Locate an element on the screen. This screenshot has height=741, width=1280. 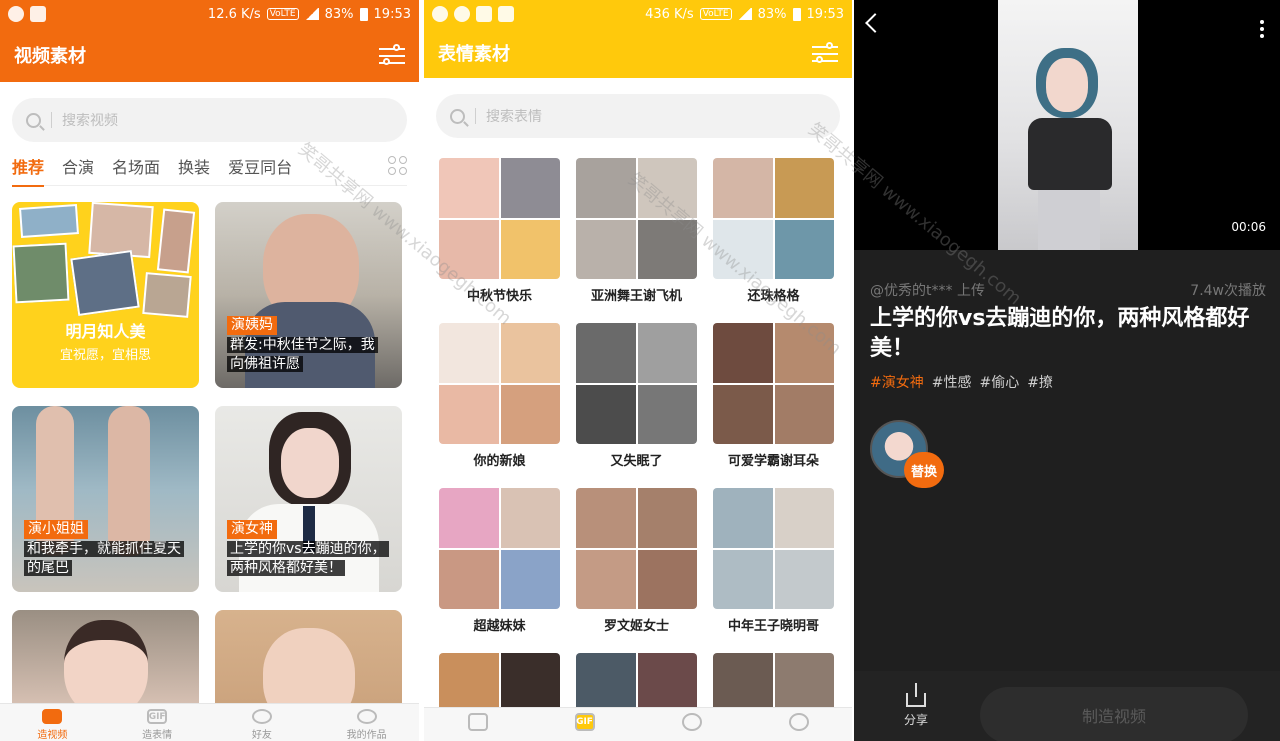
sticker-pack: 你的新娘 is located at coordinates (499, 403).